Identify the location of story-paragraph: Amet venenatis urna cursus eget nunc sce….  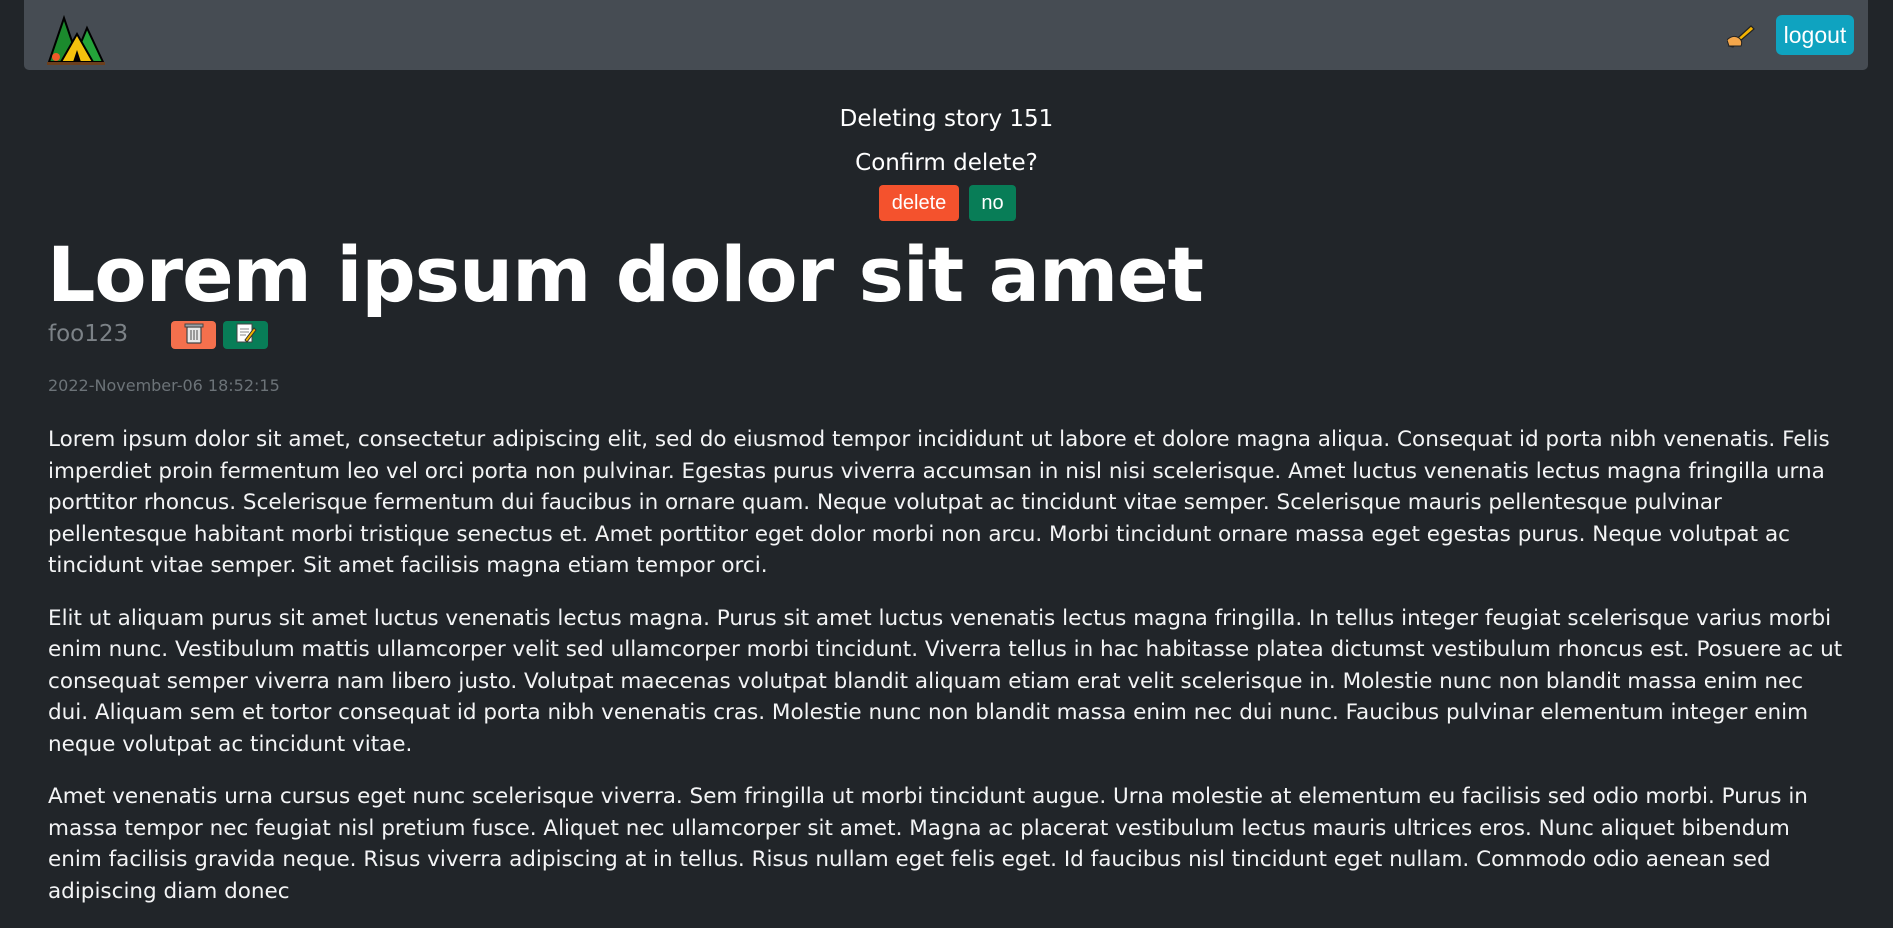
(928, 844).